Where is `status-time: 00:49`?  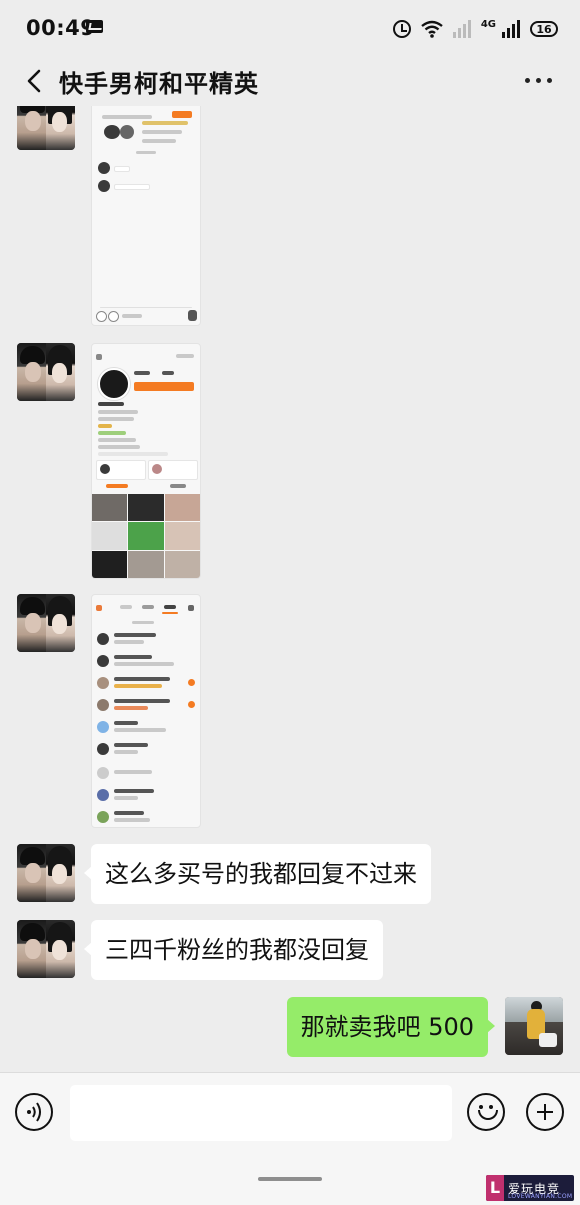 status-time: 00:49 is located at coordinates (61, 28).